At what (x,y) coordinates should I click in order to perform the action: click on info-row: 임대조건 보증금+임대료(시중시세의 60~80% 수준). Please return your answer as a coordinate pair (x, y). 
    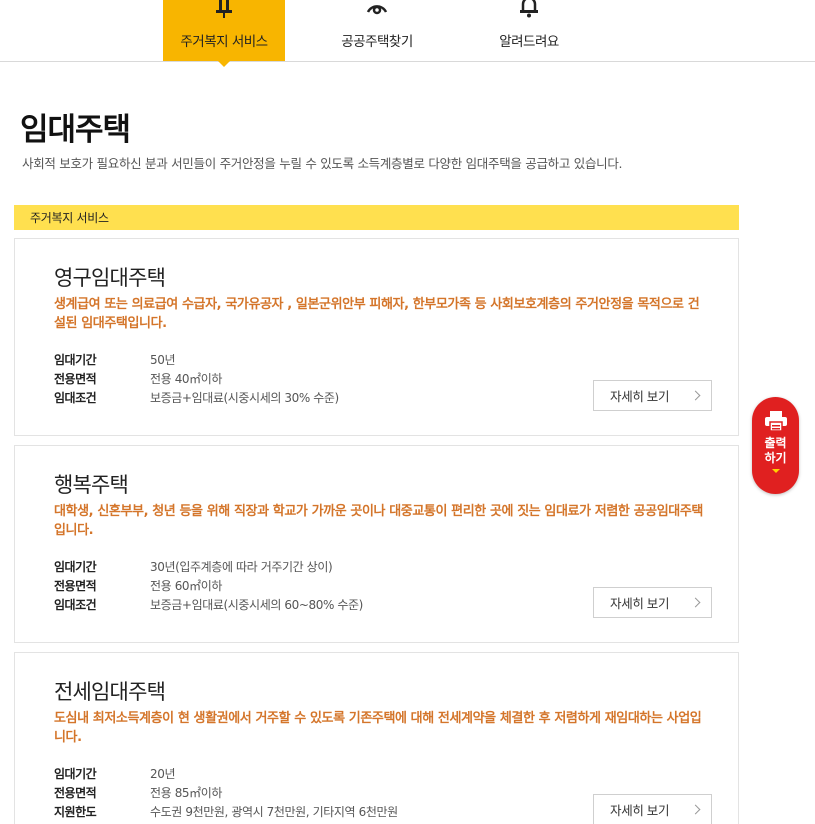
    Looking at the image, I should click on (208, 605).